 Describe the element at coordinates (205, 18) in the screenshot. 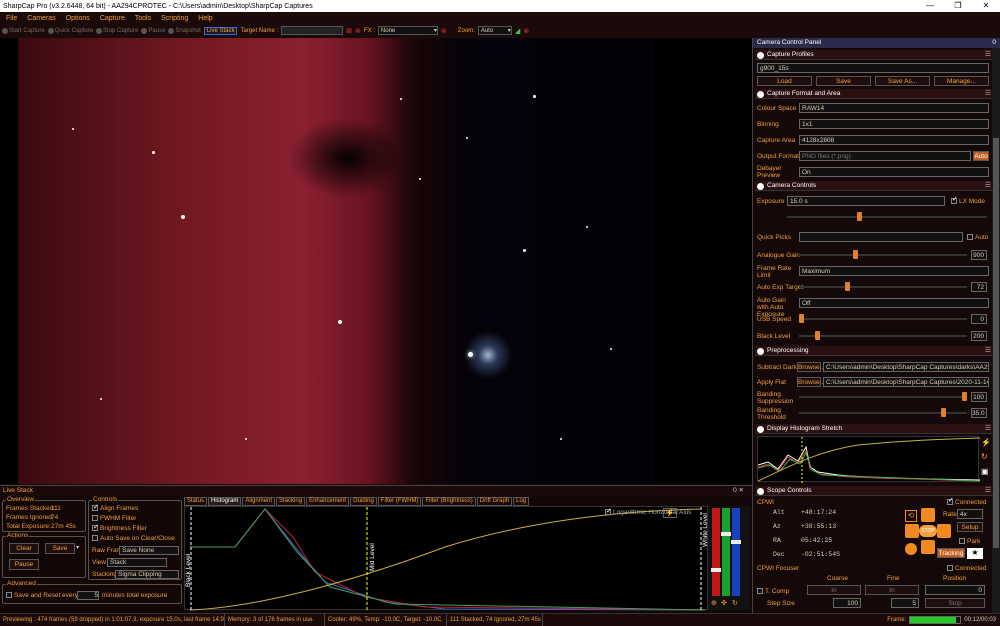

I see `menu-help: Help` at that location.